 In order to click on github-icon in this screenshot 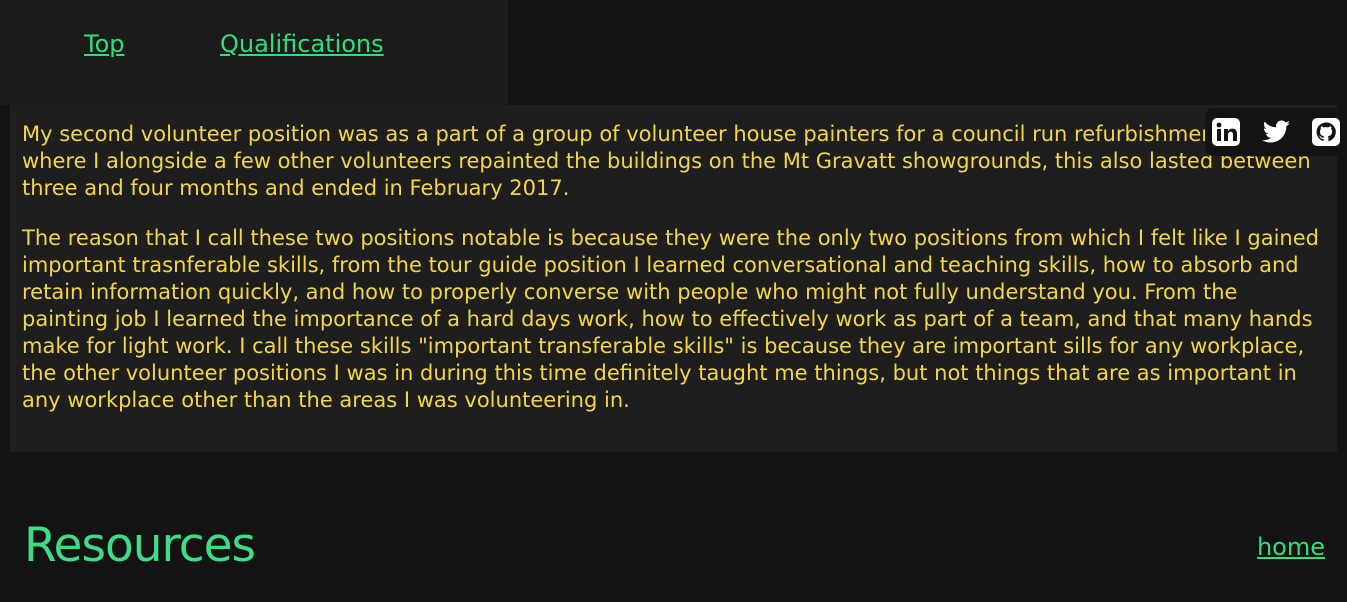, I will do `click(1326, 132)`.